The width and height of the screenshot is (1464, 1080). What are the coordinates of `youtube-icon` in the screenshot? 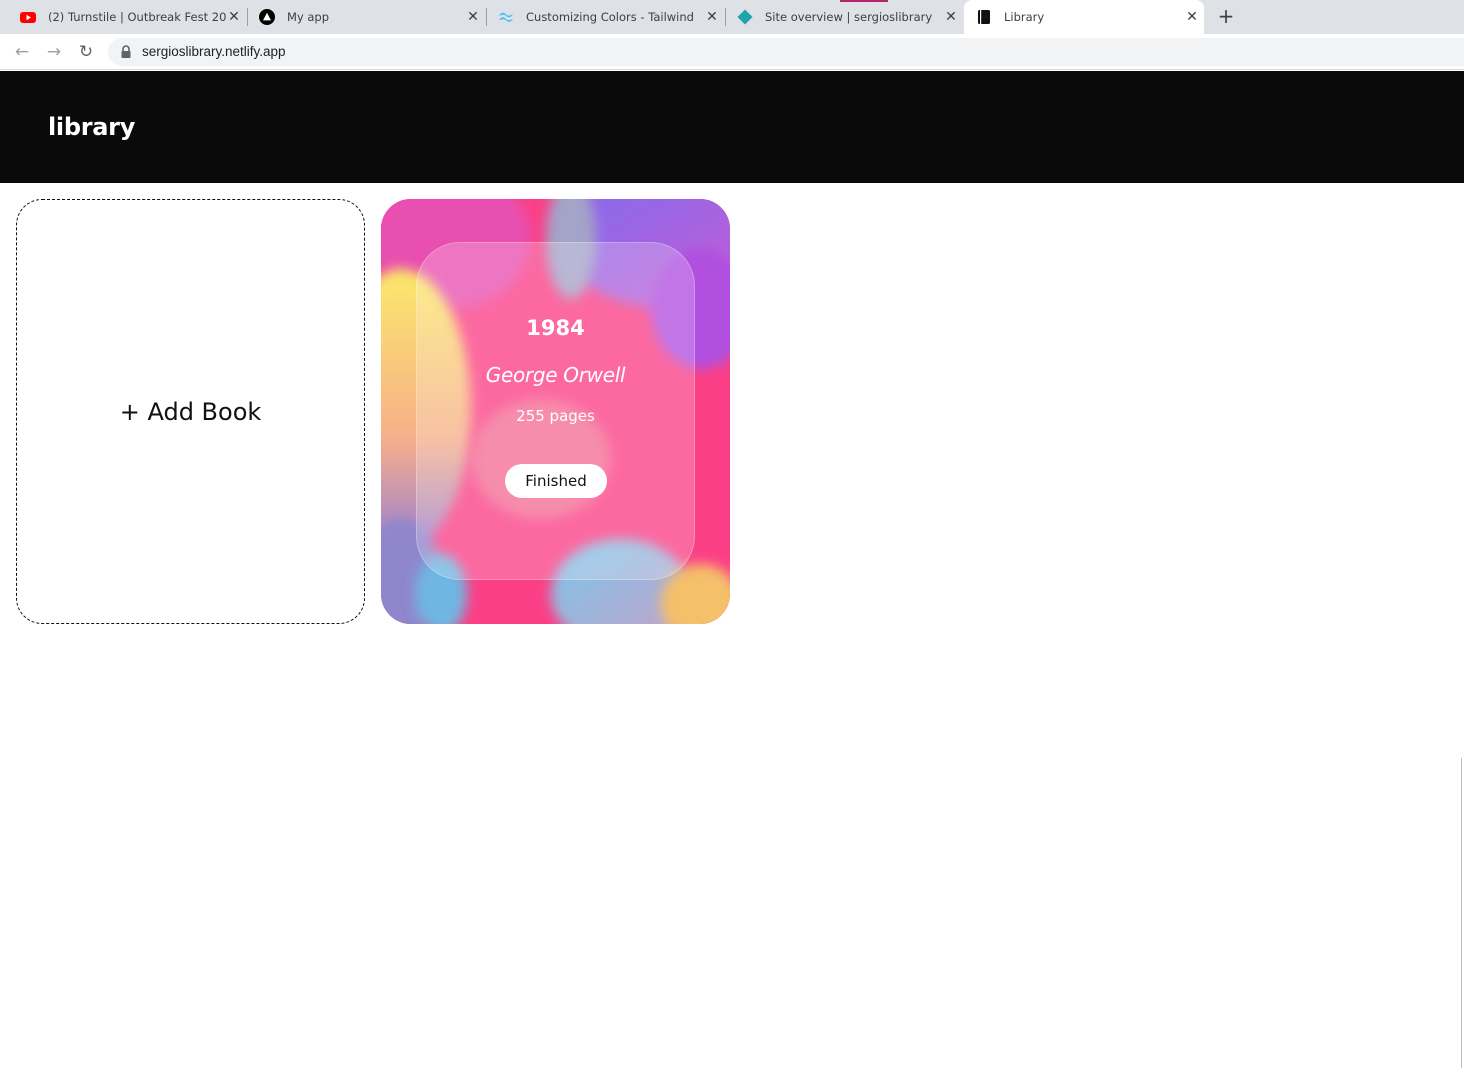 It's located at (28, 17).